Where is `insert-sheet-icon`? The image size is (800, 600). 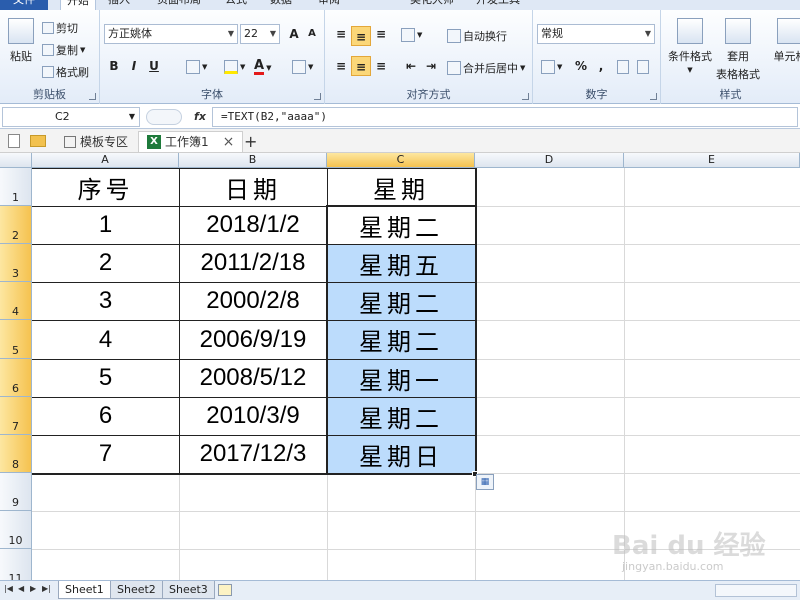
insert-sheet-icon is located at coordinates (225, 590).